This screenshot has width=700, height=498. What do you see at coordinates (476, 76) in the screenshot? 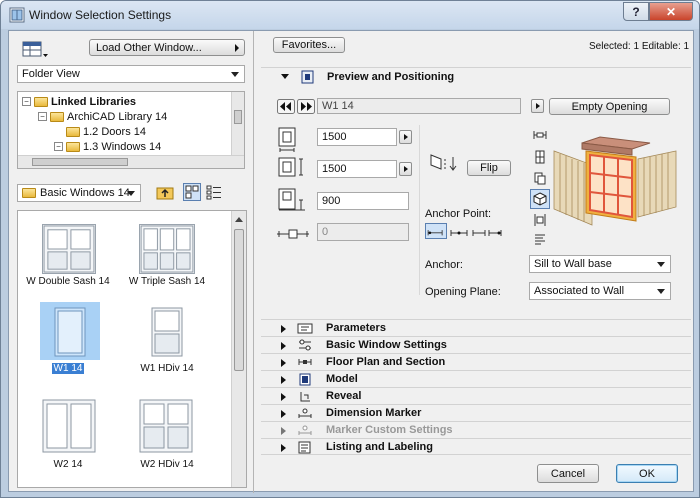
I see `preview-section-header: Preview and Positioning` at bounding box center [476, 76].